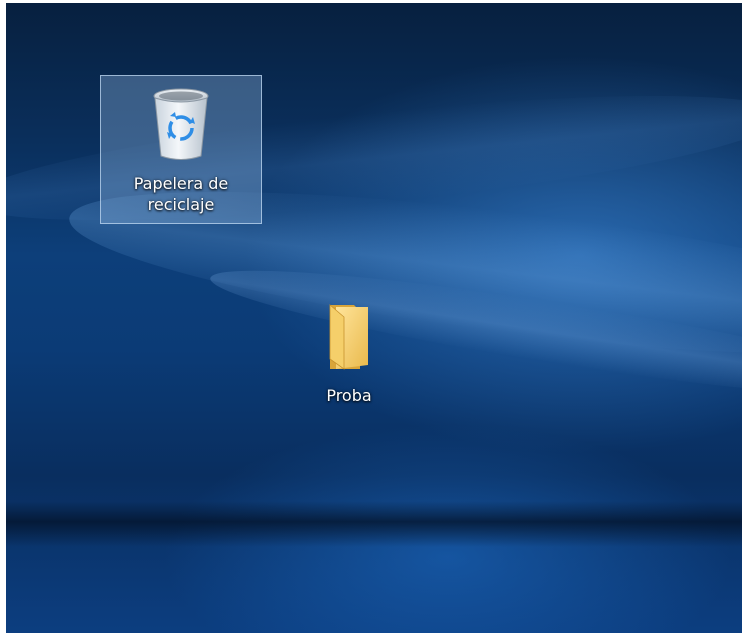 The height and width of the screenshot is (633, 742). I want to click on desktop-icon-recycle-bin: Papelera de reciclaje, so click(181, 149).